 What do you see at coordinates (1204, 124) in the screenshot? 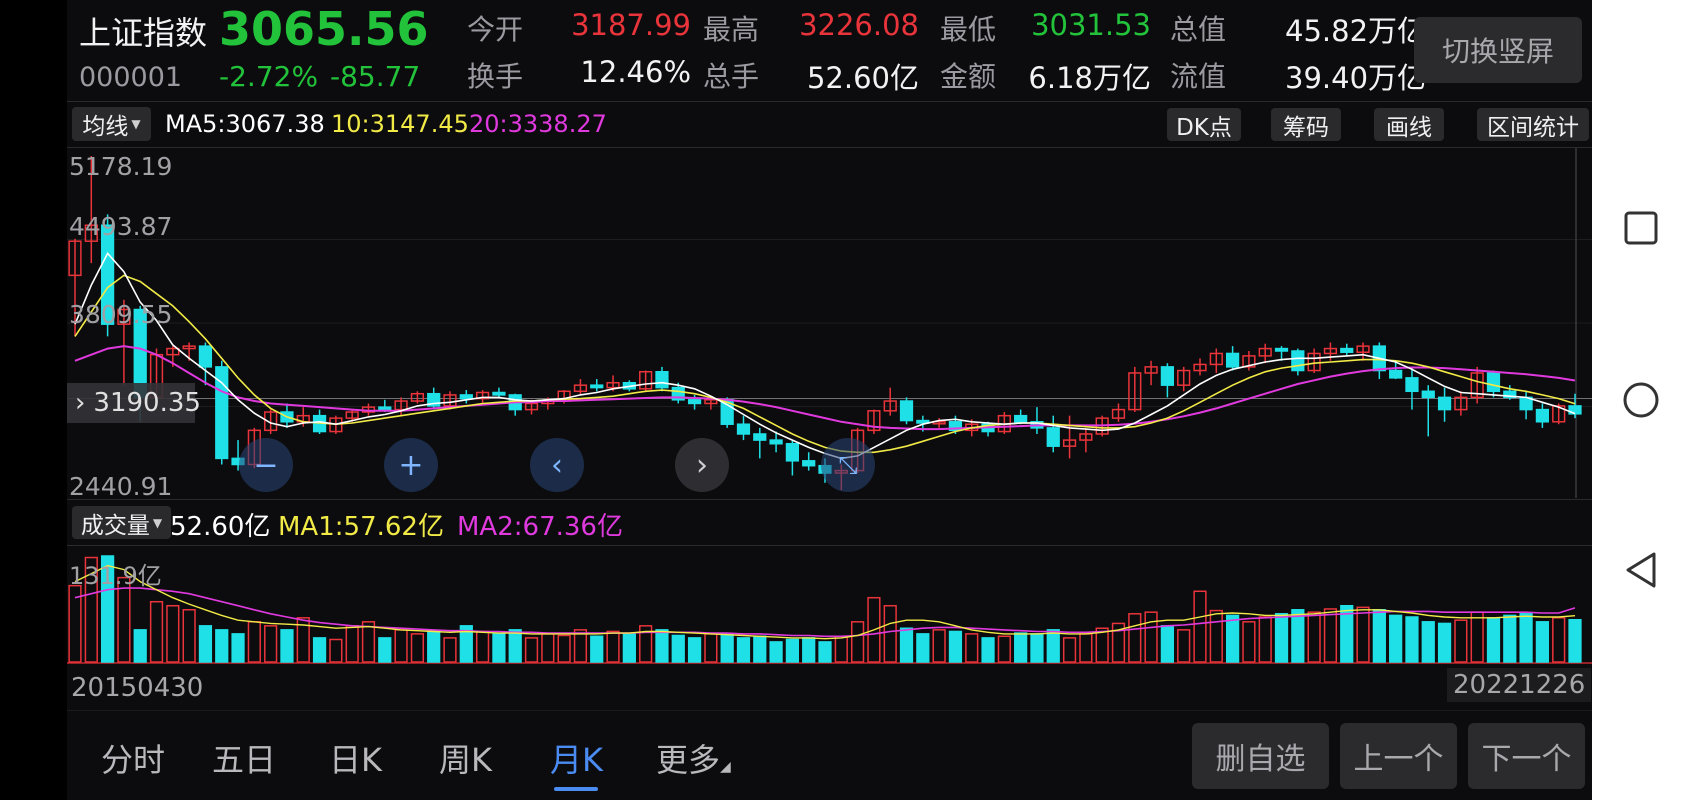
I see `dk-point-button: DK点` at bounding box center [1204, 124].